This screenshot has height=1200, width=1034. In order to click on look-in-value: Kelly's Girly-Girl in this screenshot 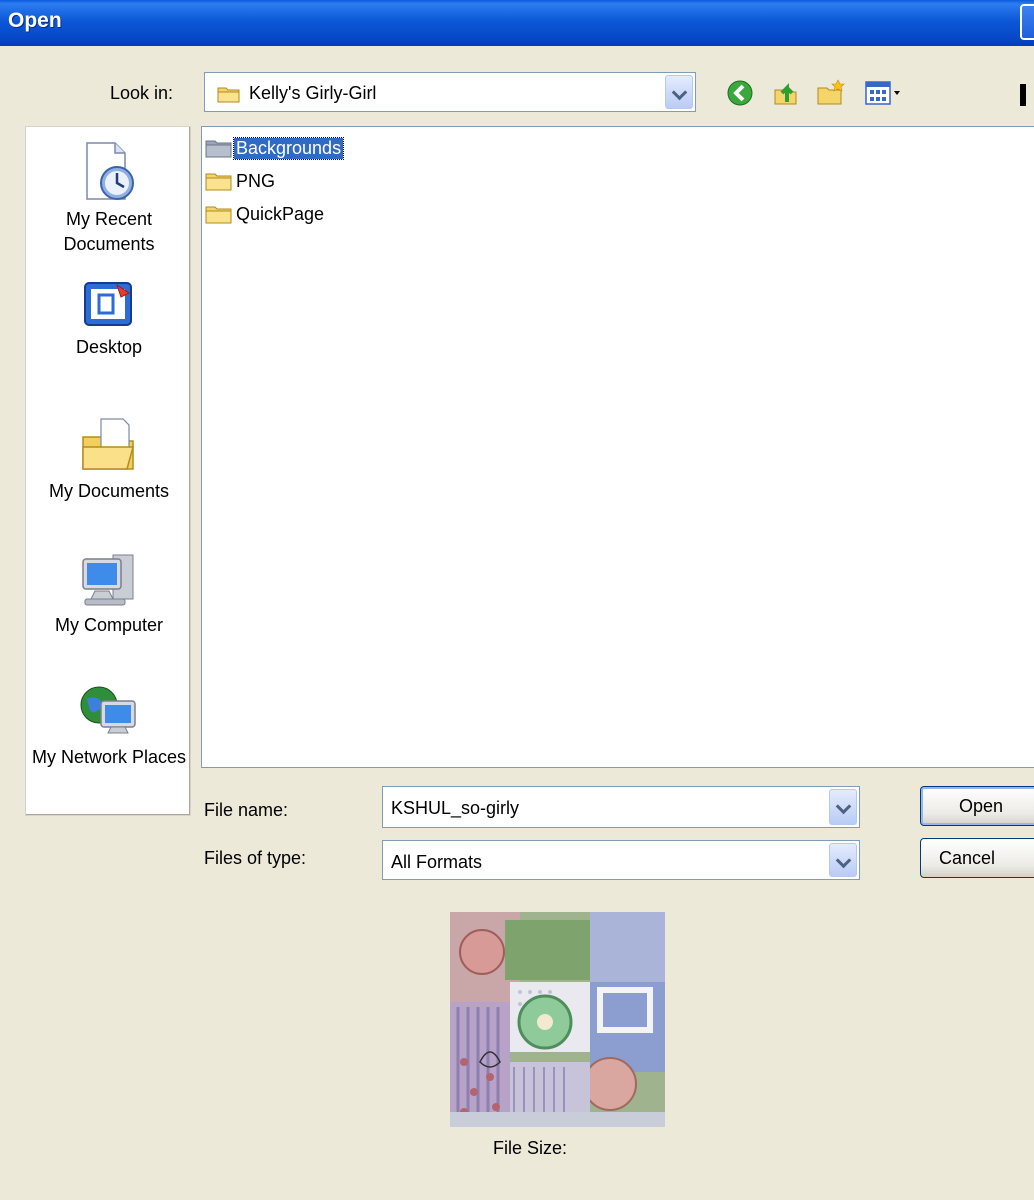, I will do `click(313, 93)`.